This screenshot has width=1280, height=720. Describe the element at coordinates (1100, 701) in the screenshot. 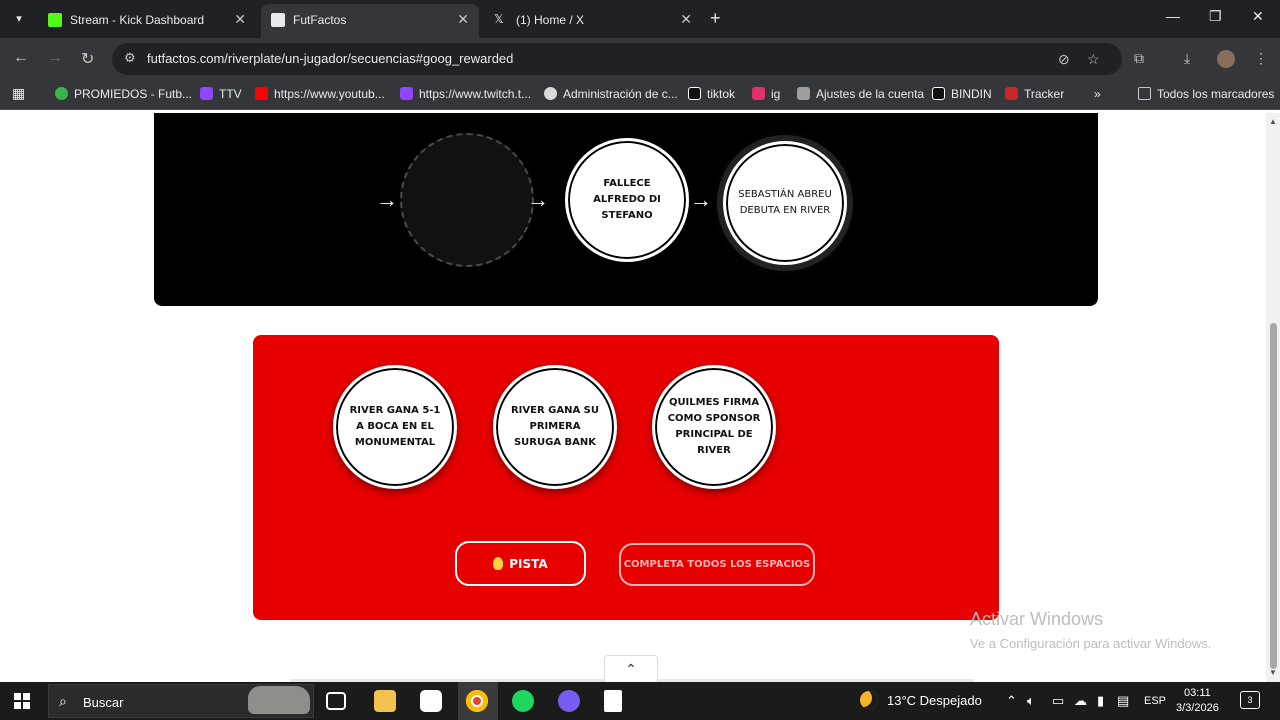

I see `microphone-icon: ▮` at that location.